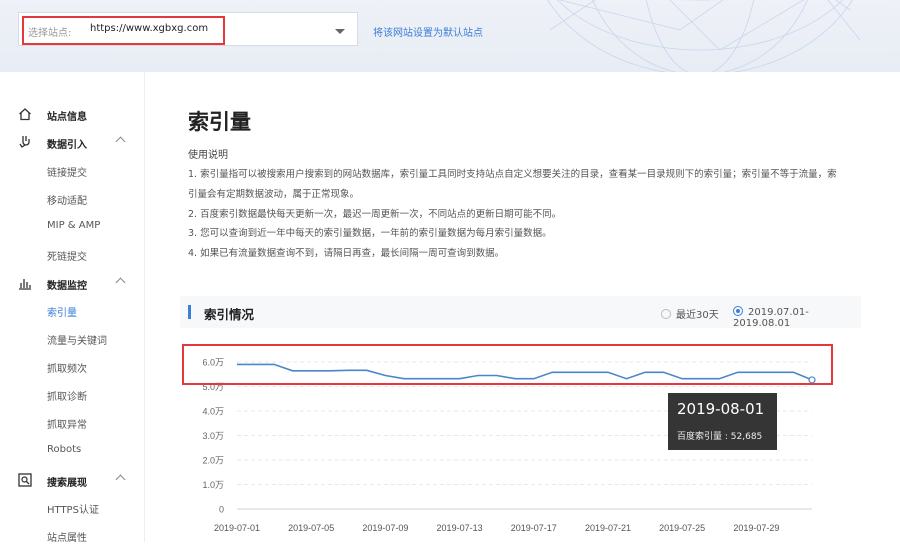 Image resolution: width=900 pixels, height=544 pixels. I want to click on index-count-series-line, so click(525, 372).